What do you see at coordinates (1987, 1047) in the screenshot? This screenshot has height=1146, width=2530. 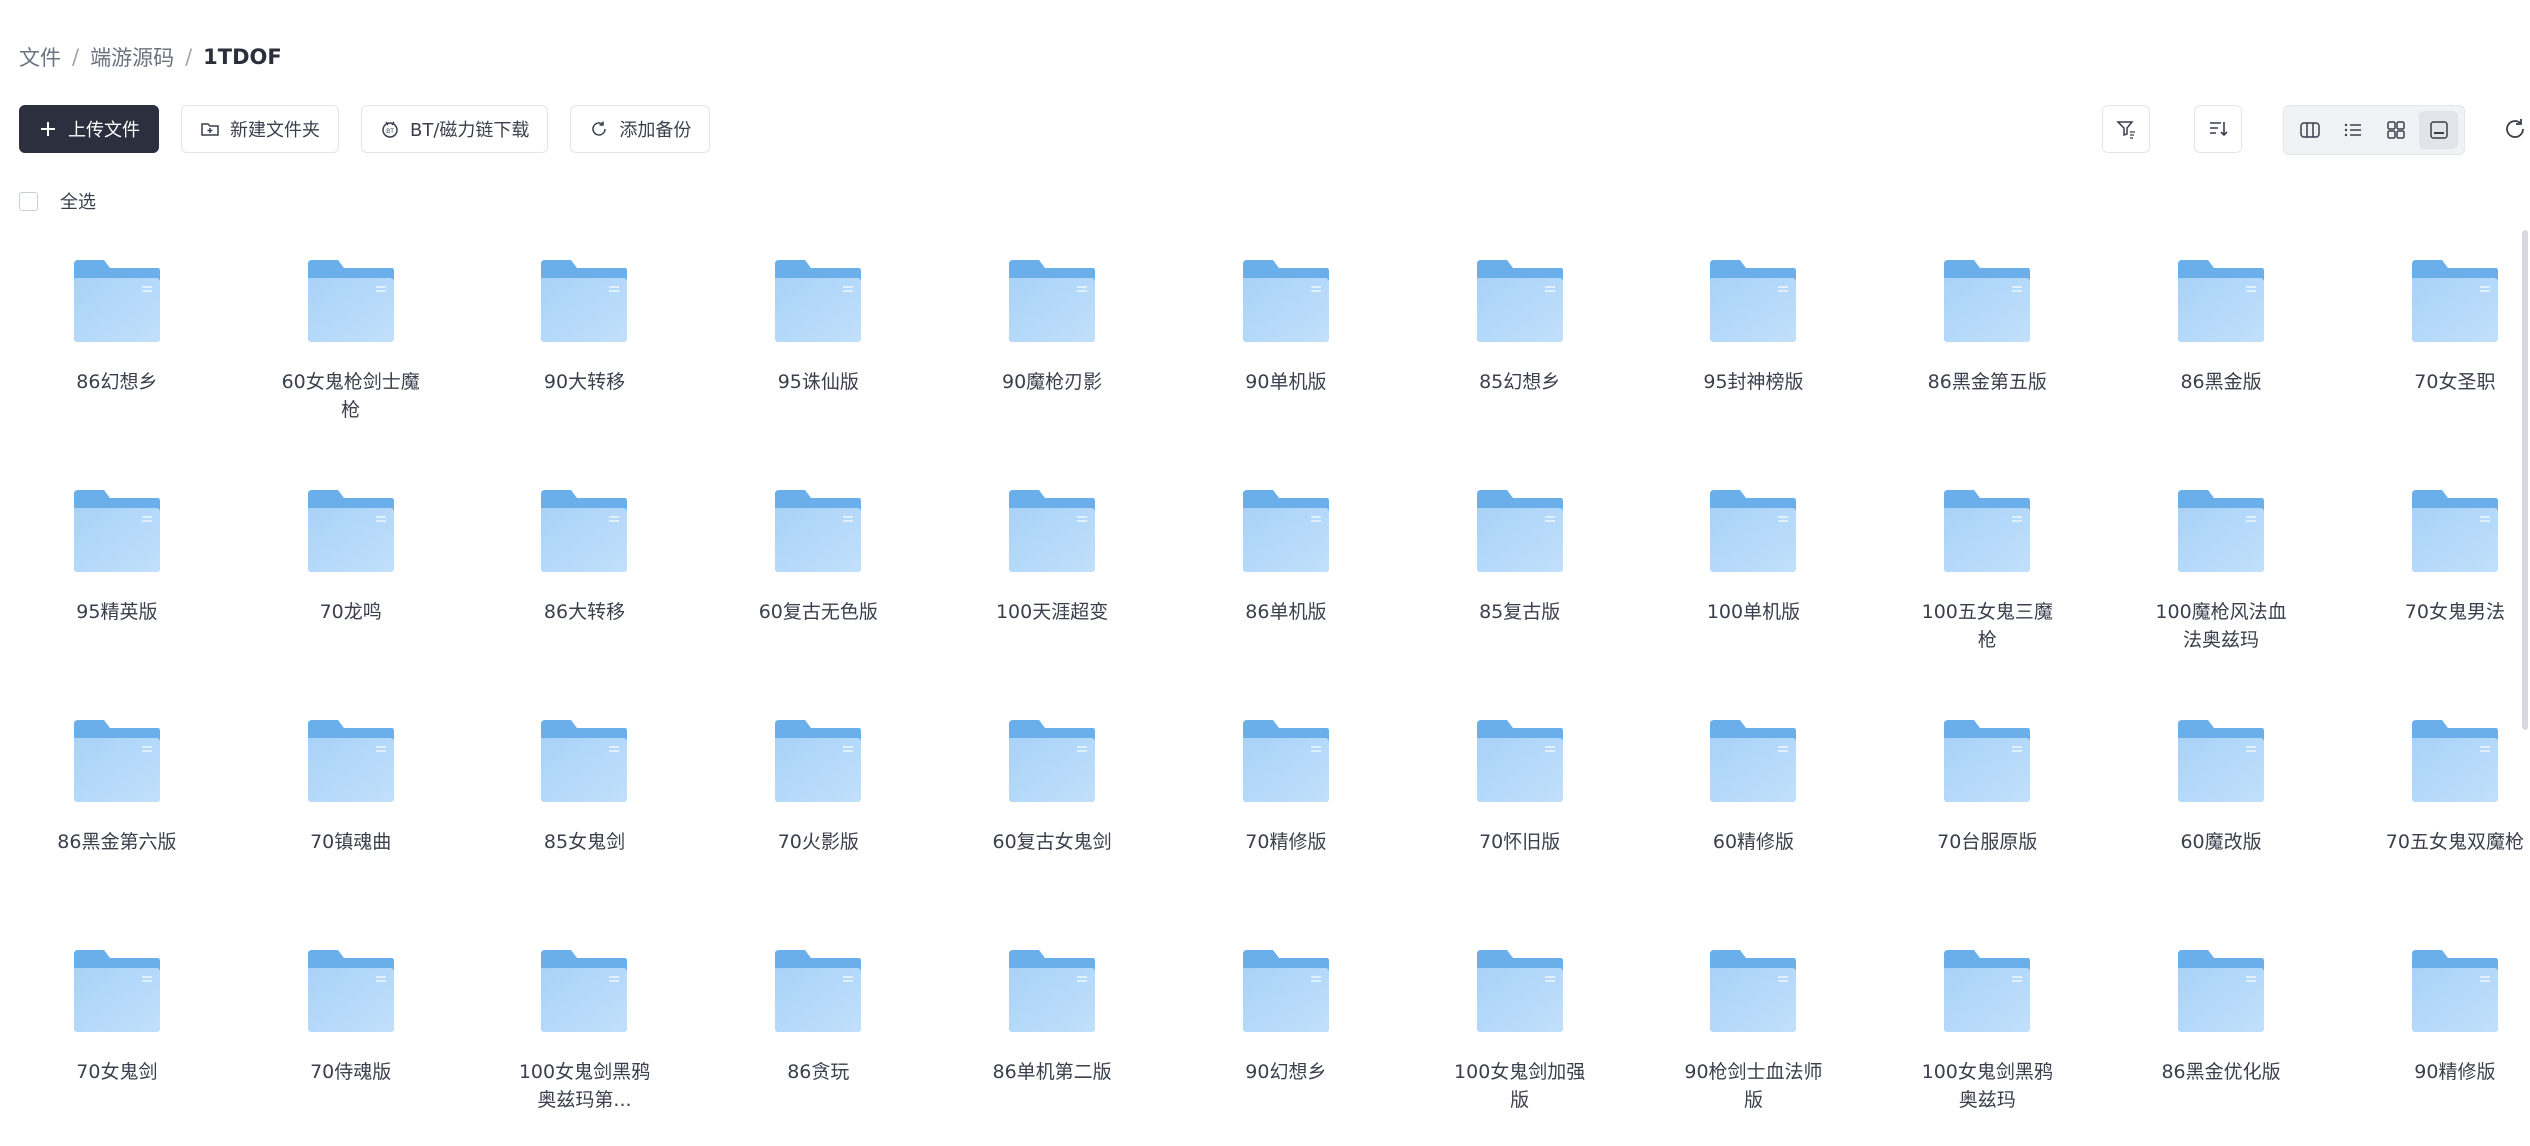 I see `folder-item: 100女鬼剑黑鸦奥兹玛` at bounding box center [1987, 1047].